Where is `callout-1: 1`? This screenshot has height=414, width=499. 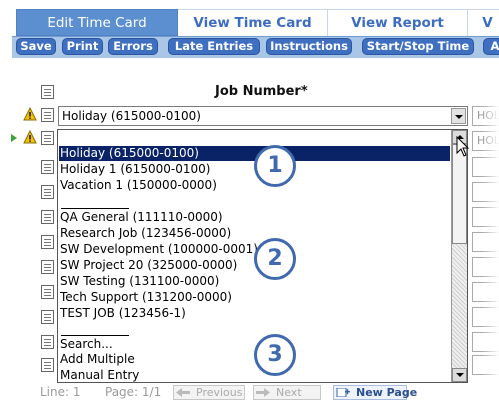
callout-1: 1 is located at coordinates (275, 166).